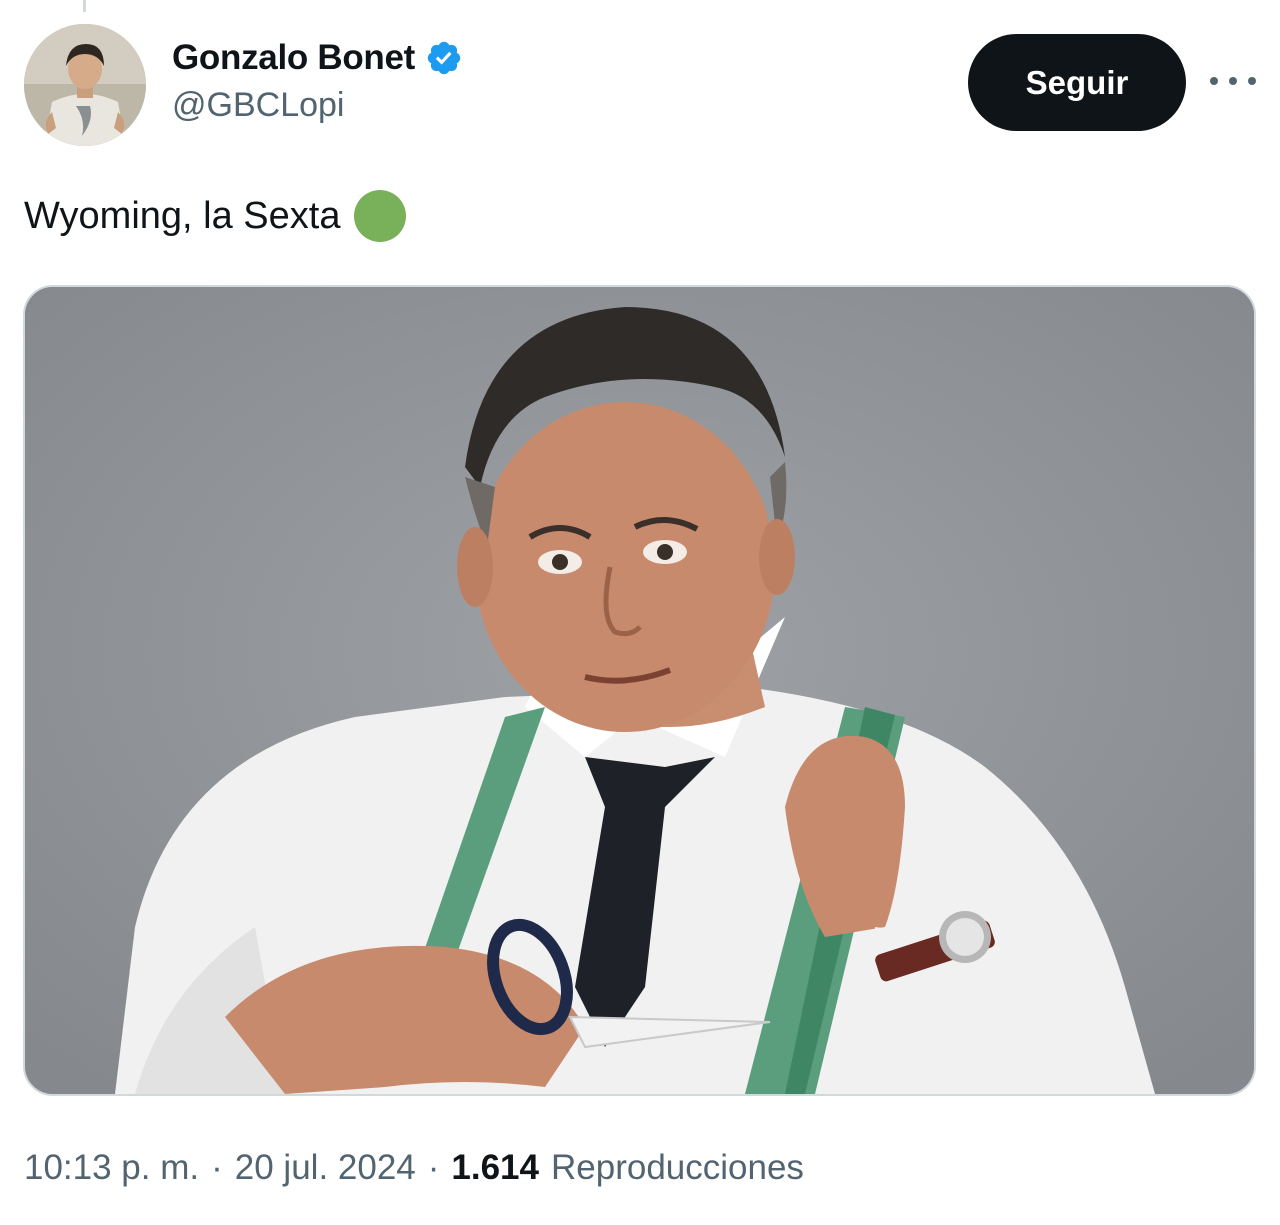 Image resolution: width=1280 pixels, height=1225 pixels. Describe the element at coordinates (317, 105) in the screenshot. I see `user-handle: @GBCLopi` at that location.